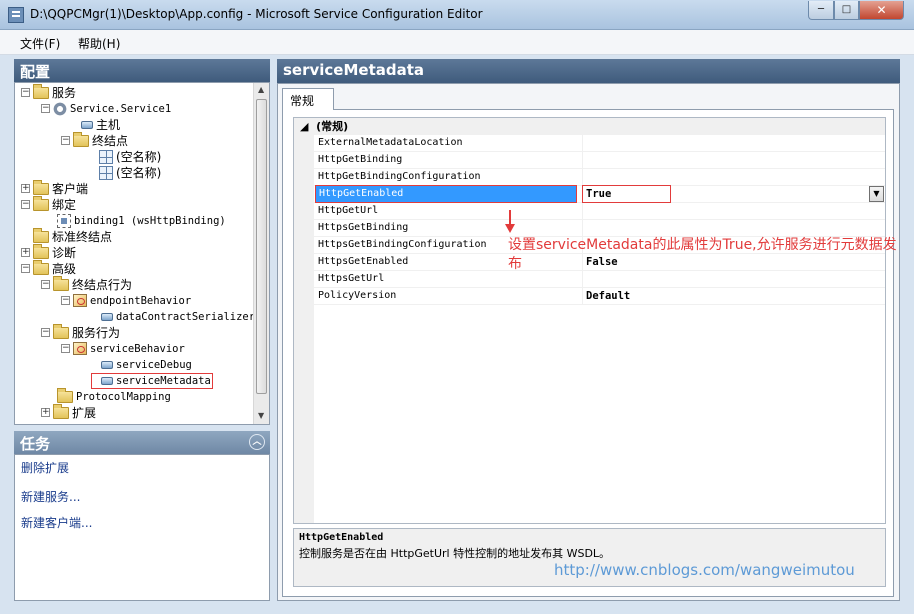  What do you see at coordinates (599, 177) in the screenshot?
I see `property-row: HttpGetBindingConfiguration` at bounding box center [599, 177].